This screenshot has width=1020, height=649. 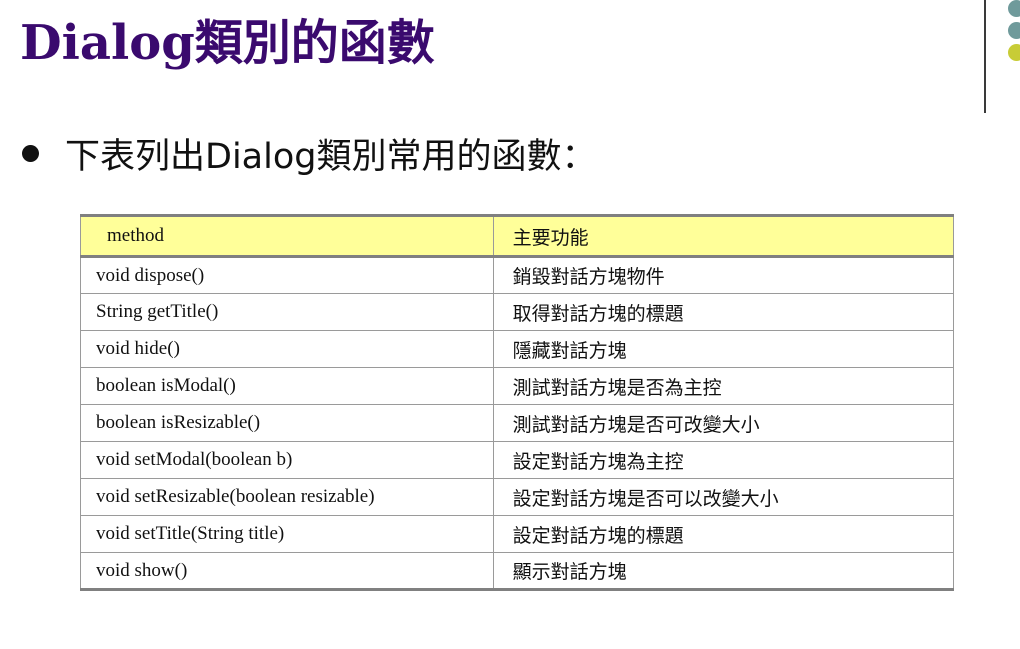 I want to click on header-method: method, so click(x=287, y=236).